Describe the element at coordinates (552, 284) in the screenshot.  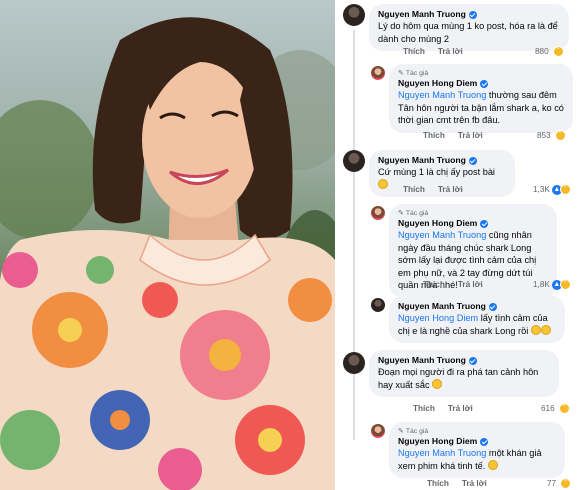
I see `reaction-count: 1,8K ▲ ˘` at that location.